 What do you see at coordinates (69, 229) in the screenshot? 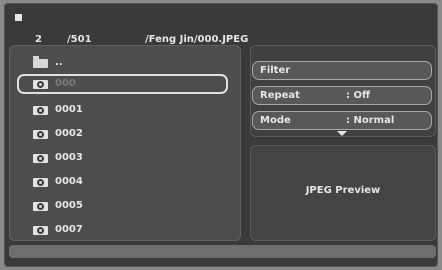
I see `list-item-label: 0007` at bounding box center [69, 229].